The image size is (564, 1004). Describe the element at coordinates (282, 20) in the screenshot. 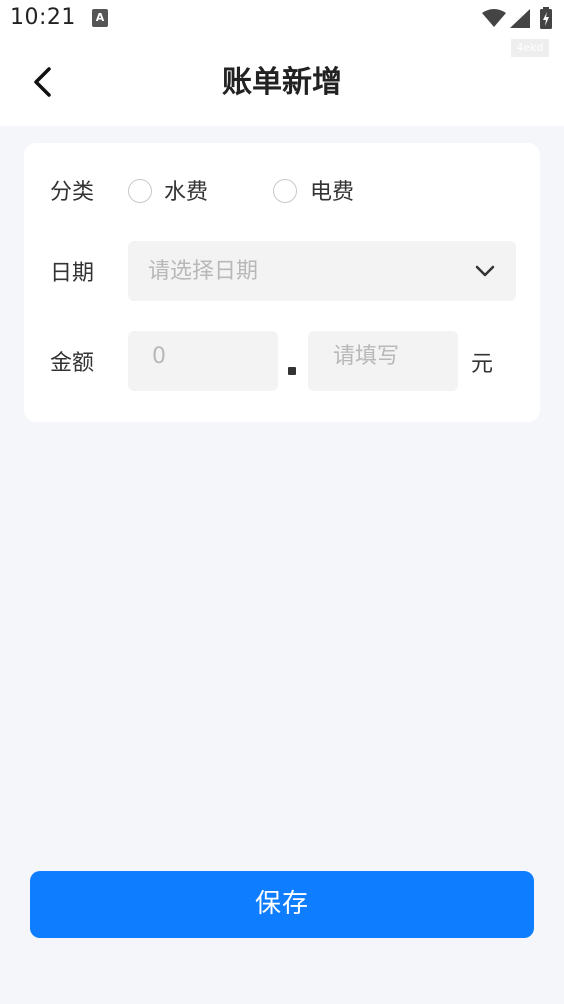

I see `status-bar: 10:21 A` at that location.